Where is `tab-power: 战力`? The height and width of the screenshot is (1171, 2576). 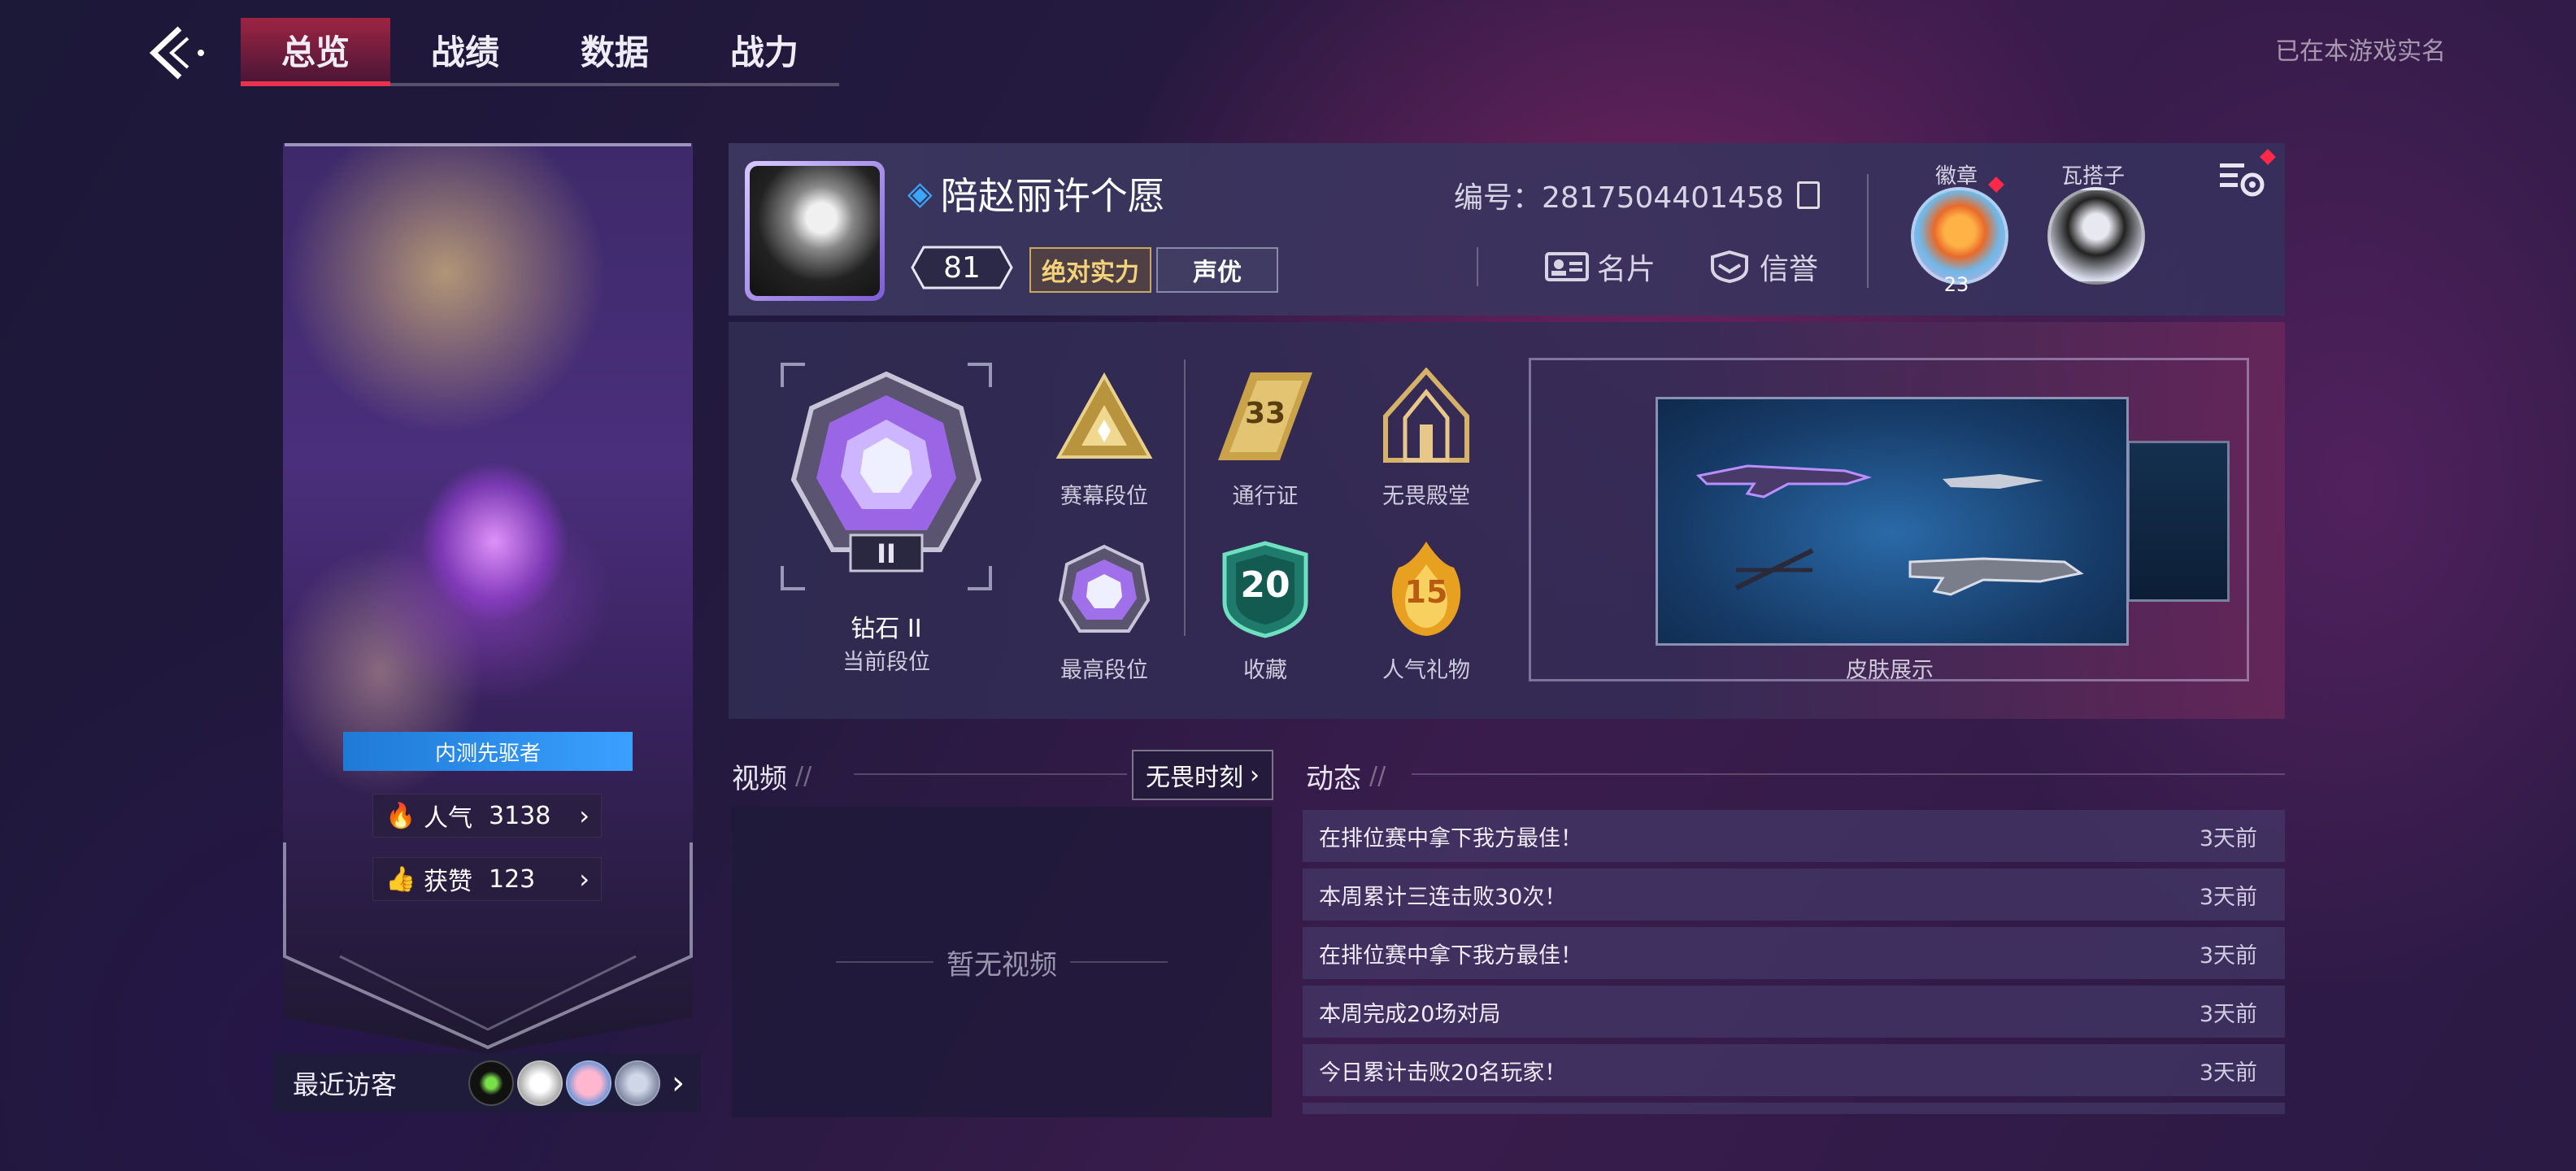
tab-power: 战力 is located at coordinates (765, 49).